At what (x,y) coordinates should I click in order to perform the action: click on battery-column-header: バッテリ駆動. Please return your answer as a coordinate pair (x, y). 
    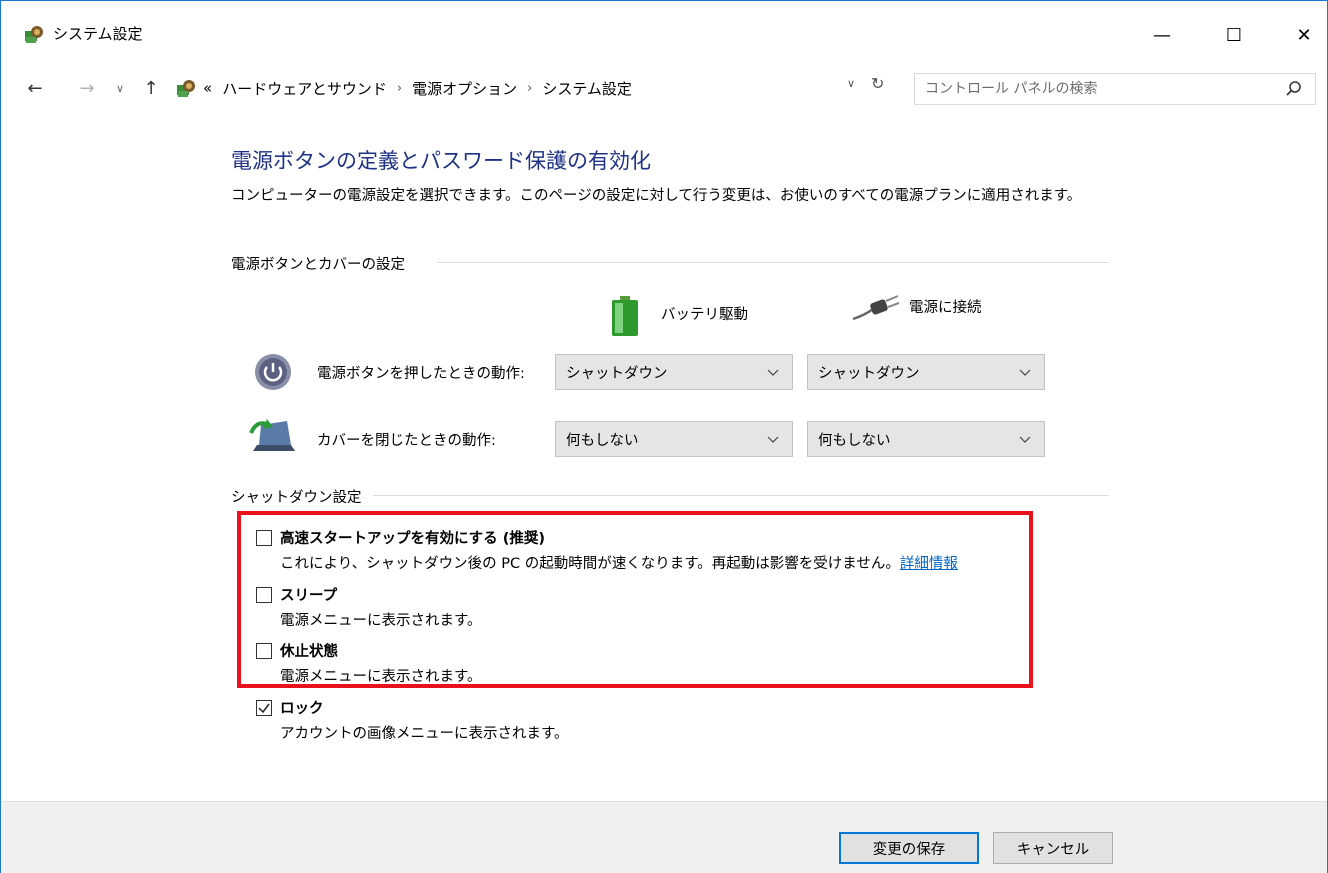
    Looking at the image, I should click on (678, 313).